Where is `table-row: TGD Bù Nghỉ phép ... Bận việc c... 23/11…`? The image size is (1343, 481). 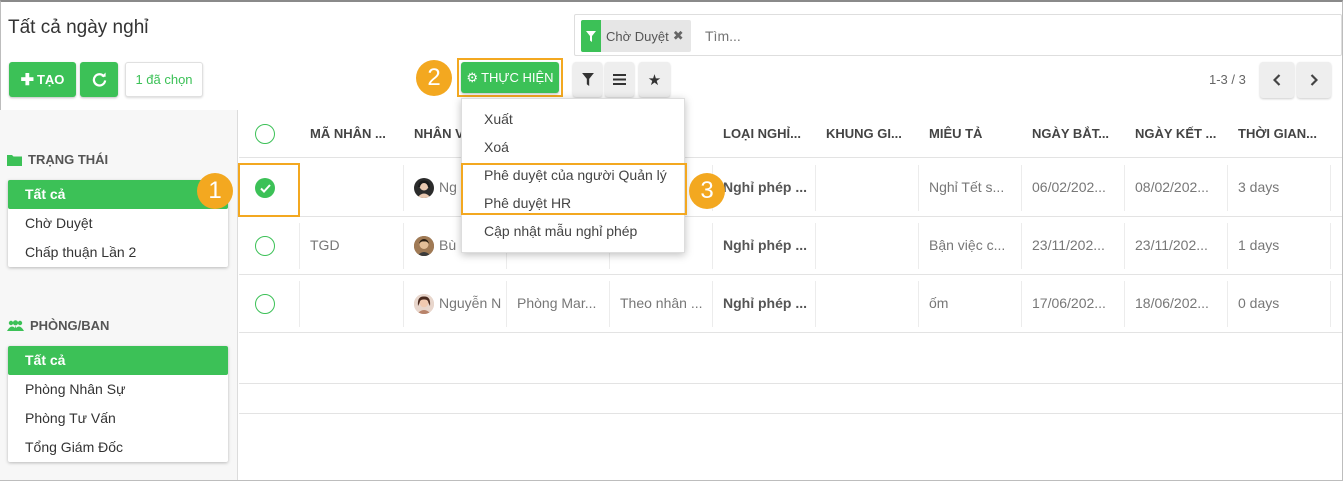
table-row: TGD Bù Nghỉ phép ... Bận việc c... 23/11… is located at coordinates (790, 246).